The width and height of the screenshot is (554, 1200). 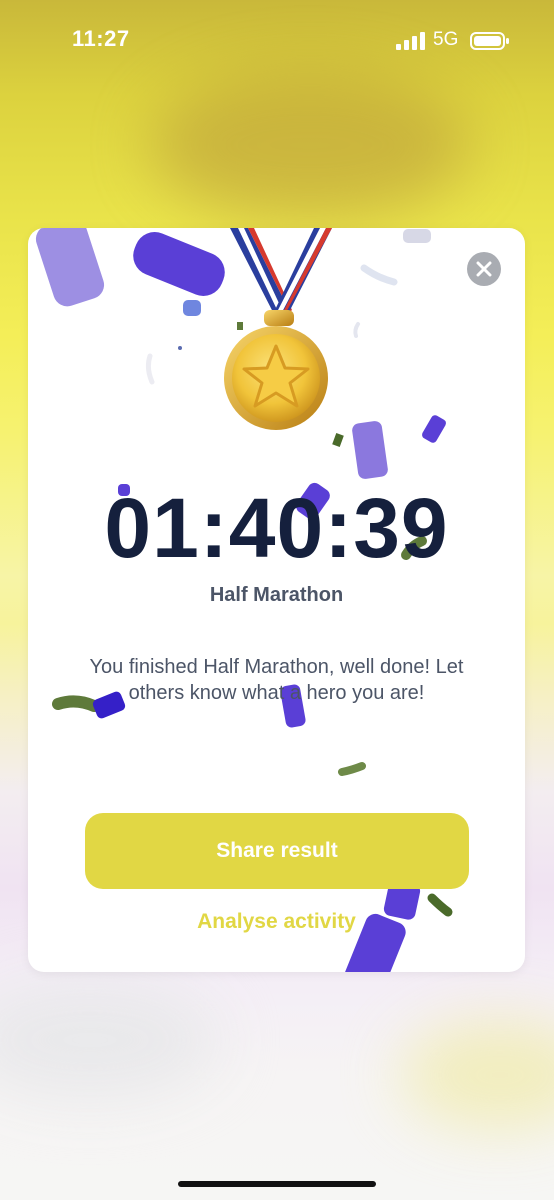 I want to click on finish-time: 01:40:39, so click(x=276, y=528).